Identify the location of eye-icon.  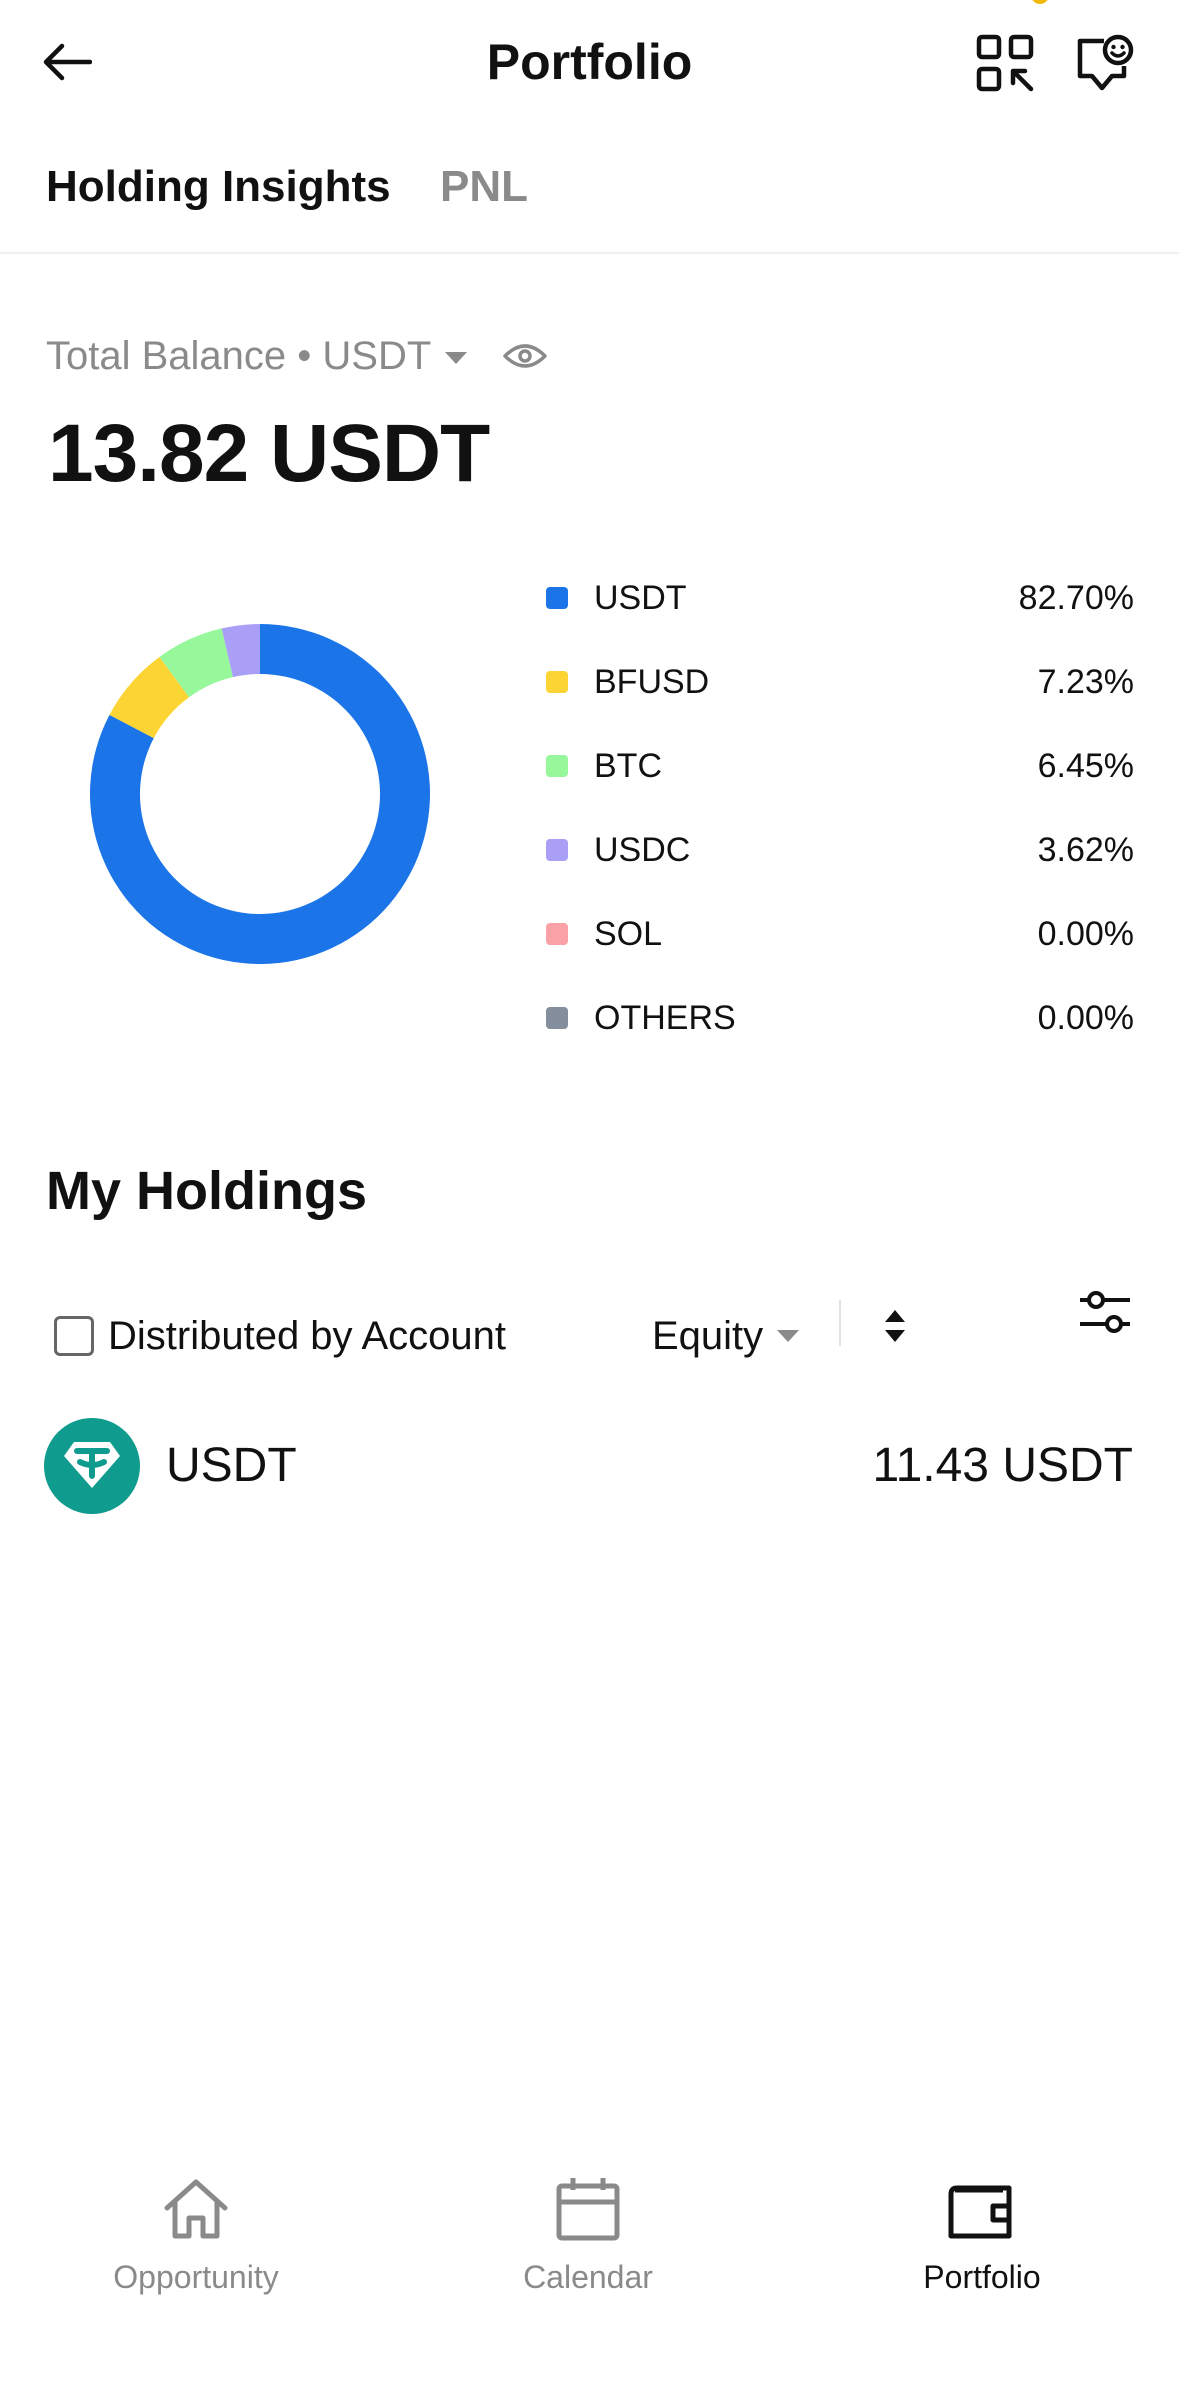
(525, 356).